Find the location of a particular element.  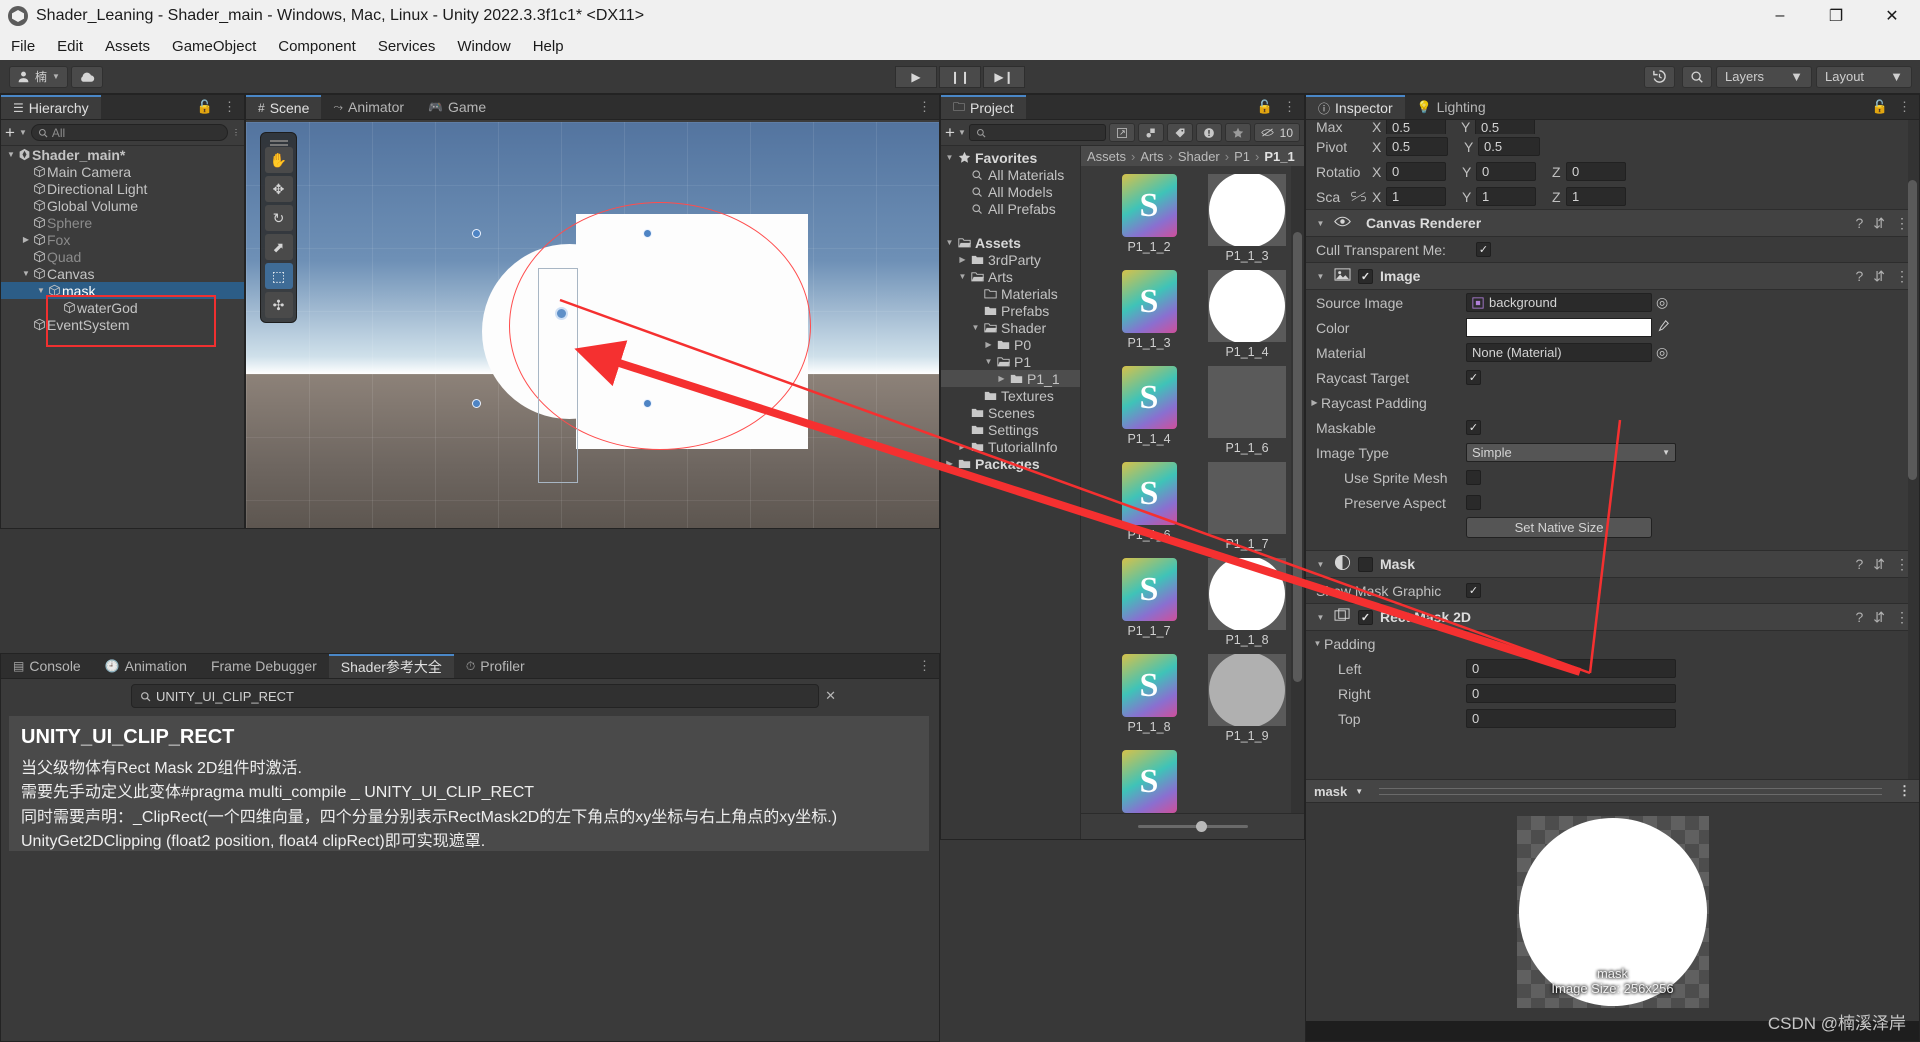

asset-item: P1_1_7 is located at coordinates (1247, 506).